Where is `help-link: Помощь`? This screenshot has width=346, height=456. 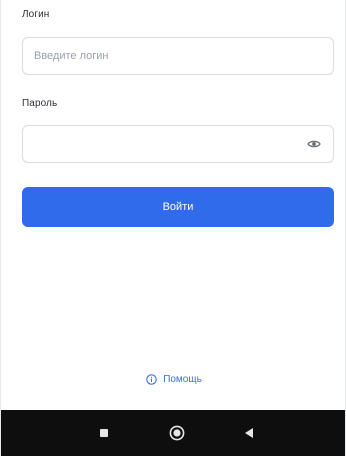
help-link: Помощь is located at coordinates (173, 379).